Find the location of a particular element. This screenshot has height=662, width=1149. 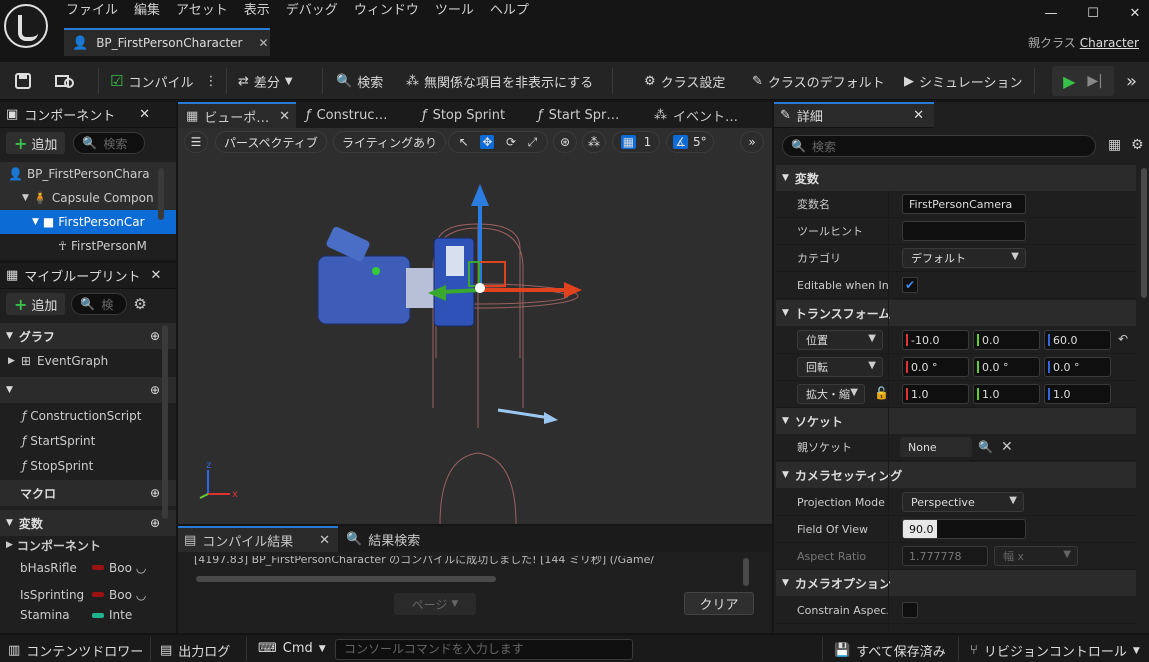

toolbar-overflow-icon: » is located at coordinates (1131, 81).